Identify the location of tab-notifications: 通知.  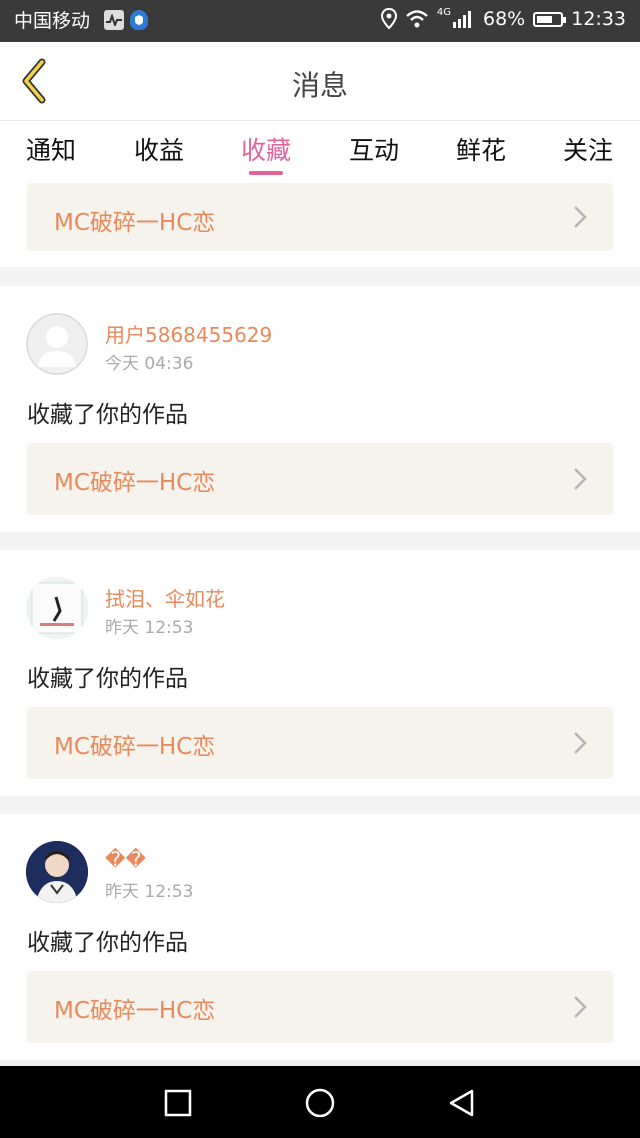
(51, 149).